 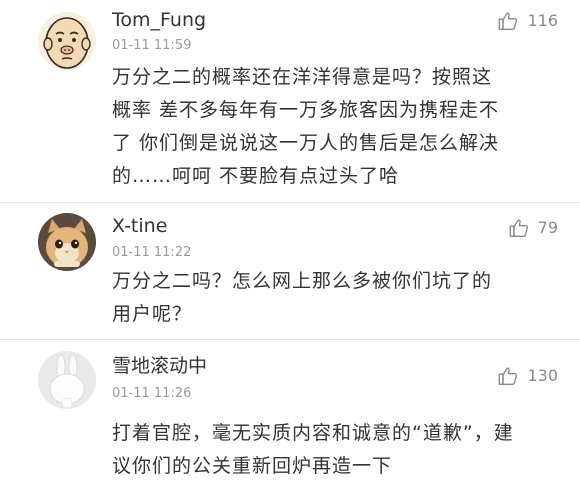 I want to click on like-count: 79, so click(x=547, y=227).